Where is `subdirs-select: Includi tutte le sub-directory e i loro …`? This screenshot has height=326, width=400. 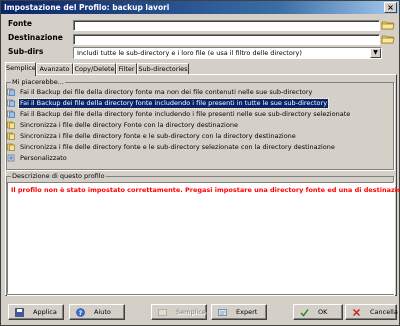
subdirs-select: Includi tutte le sub-directory e i loro … is located at coordinates (227, 53).